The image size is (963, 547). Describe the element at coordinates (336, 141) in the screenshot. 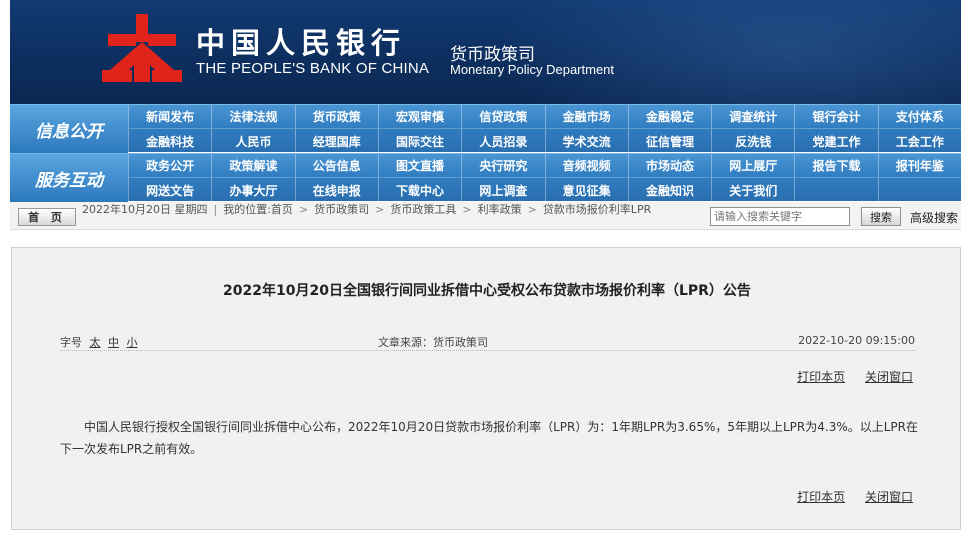

I see `nav-item-treasury: 经理国库` at that location.